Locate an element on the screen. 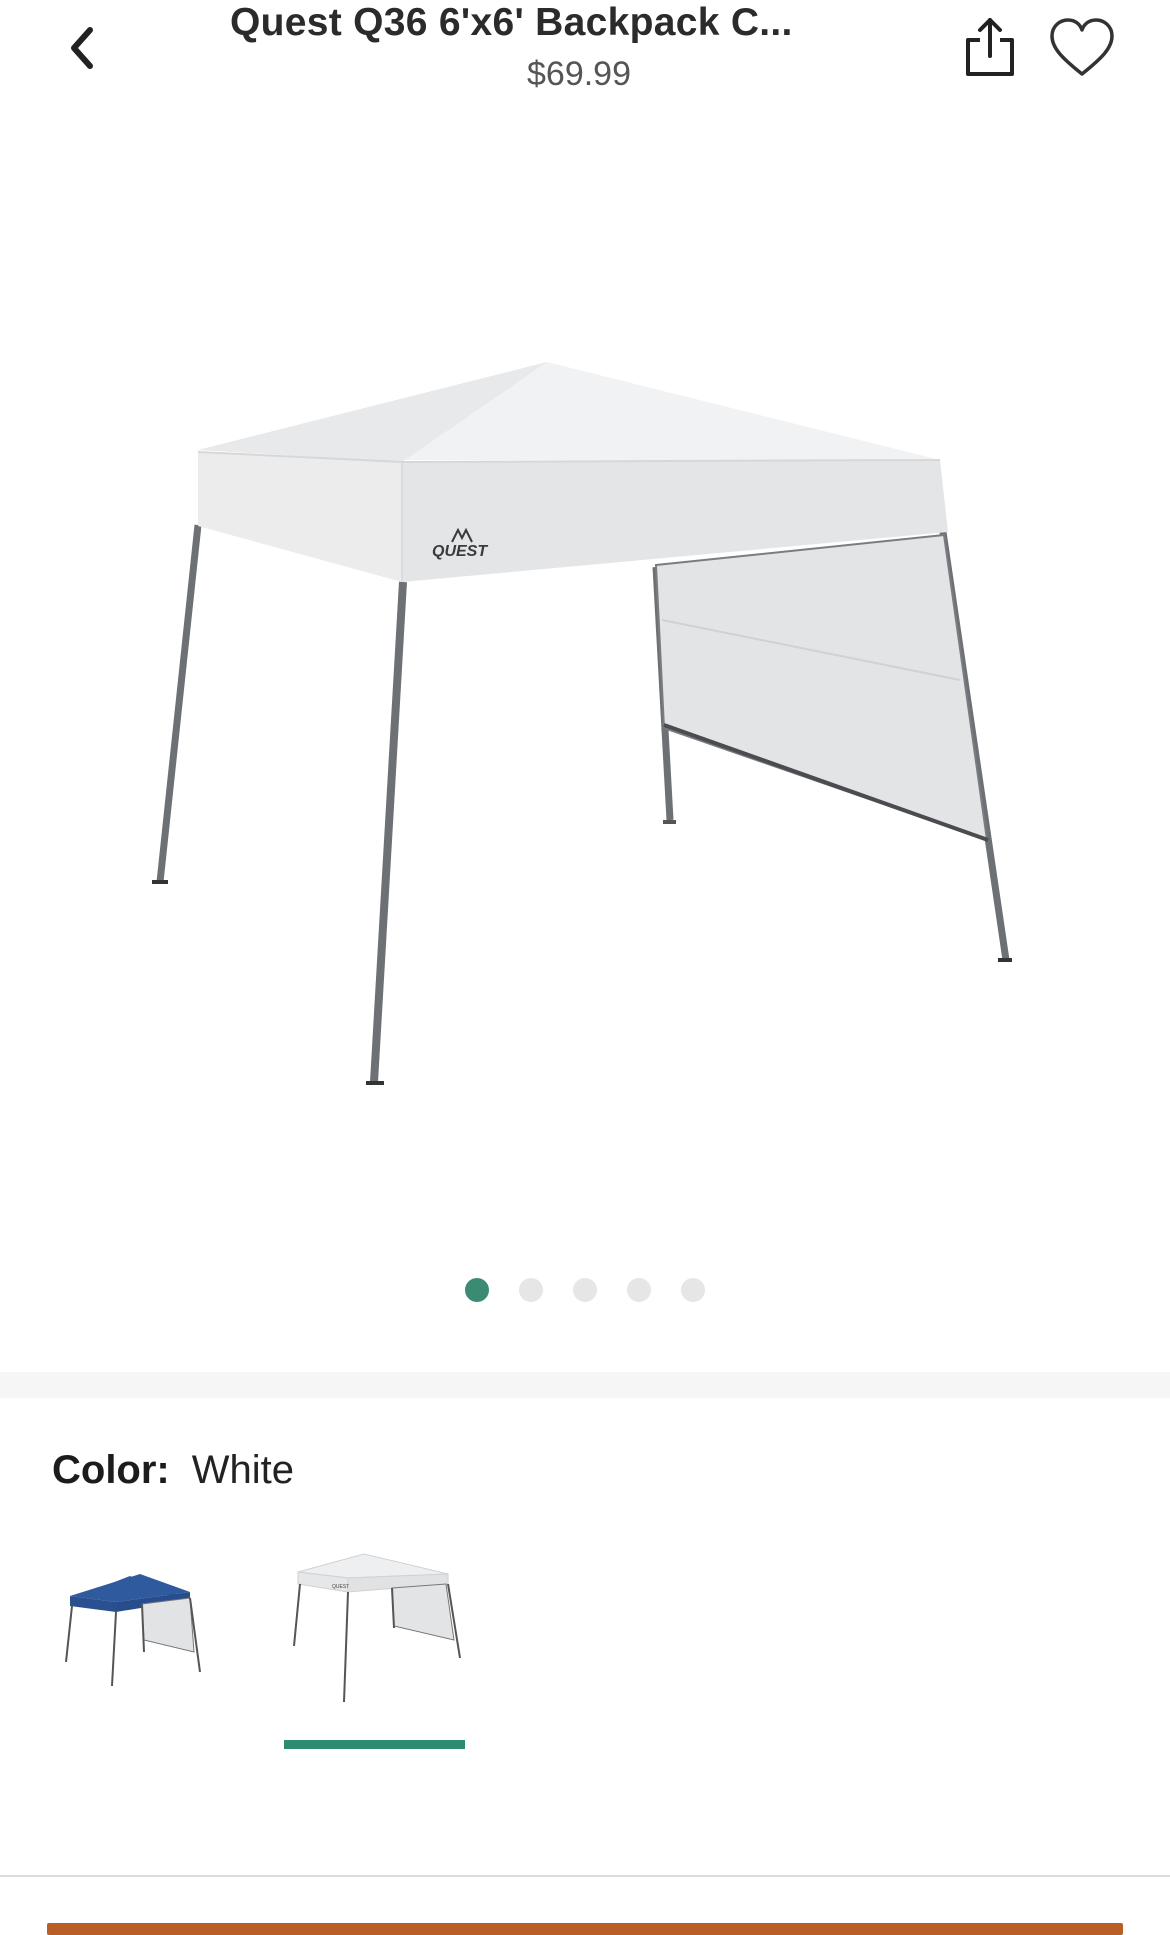  canopy-logo: QUEST is located at coordinates (460, 551).